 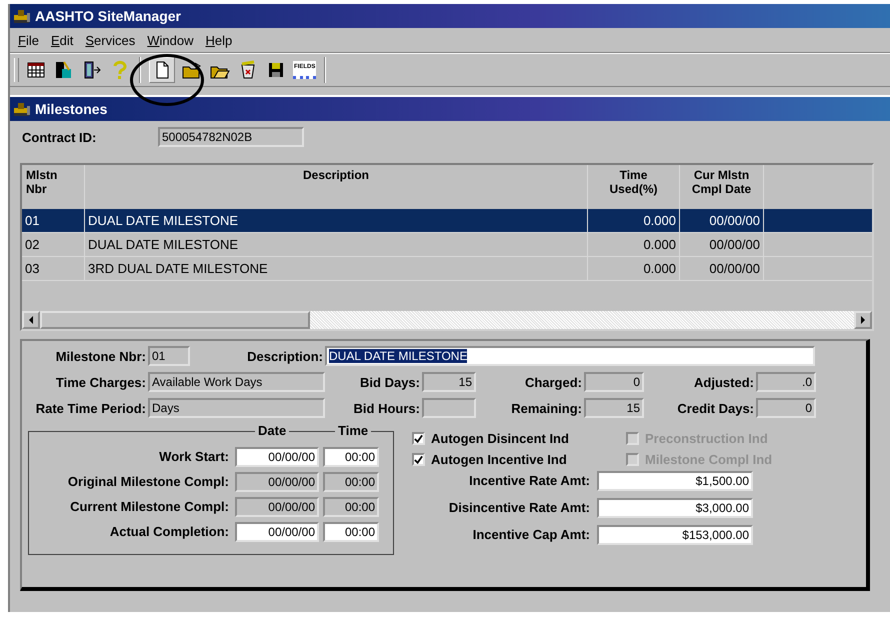 What do you see at coordinates (149, 506) in the screenshot?
I see `field-label: Current Milestone Compl:` at bounding box center [149, 506].